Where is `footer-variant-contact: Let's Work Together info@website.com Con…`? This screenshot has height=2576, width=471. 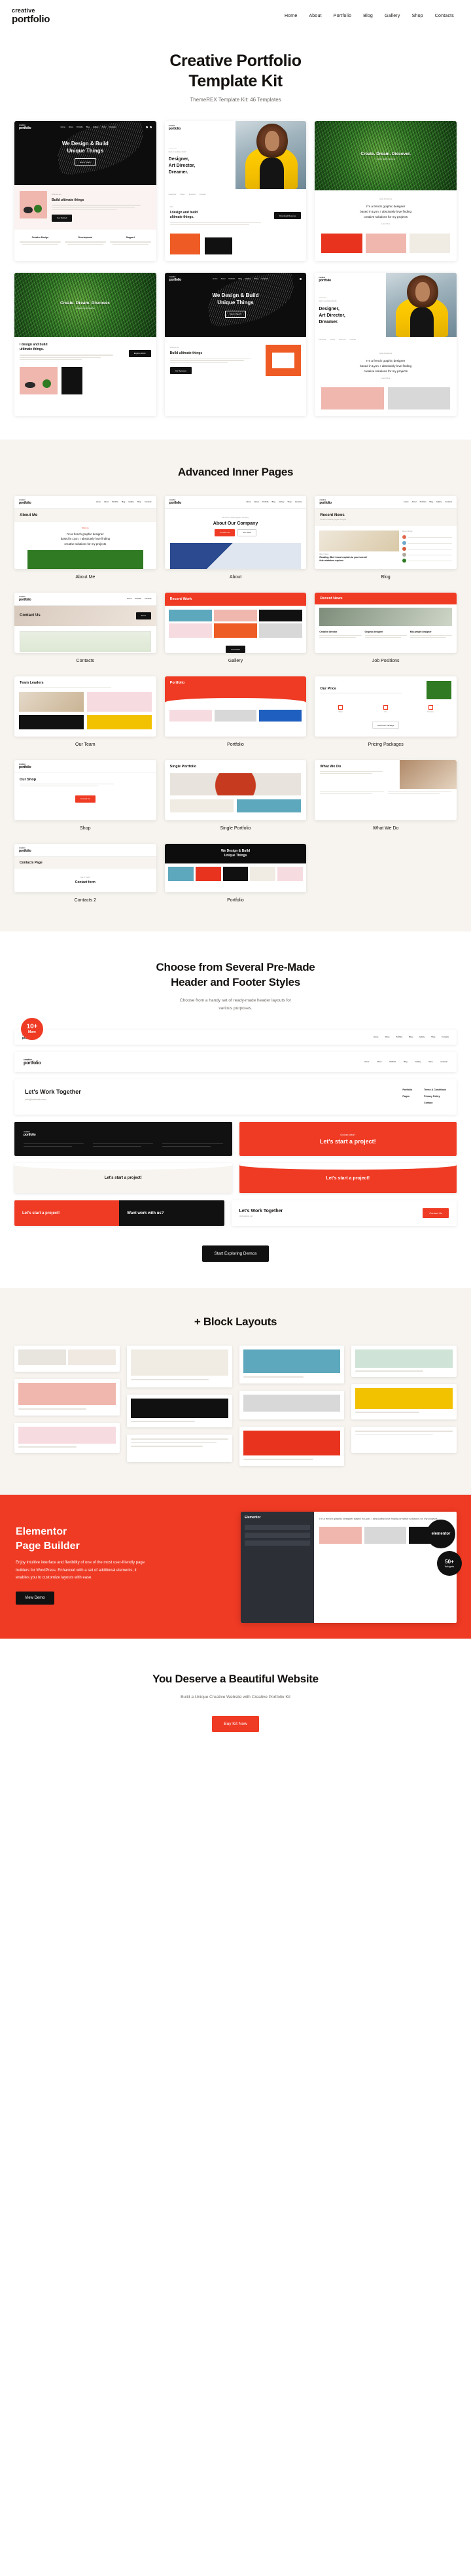
footer-variant-contact: Let's Work Together info@website.com Con… is located at coordinates (344, 1213).